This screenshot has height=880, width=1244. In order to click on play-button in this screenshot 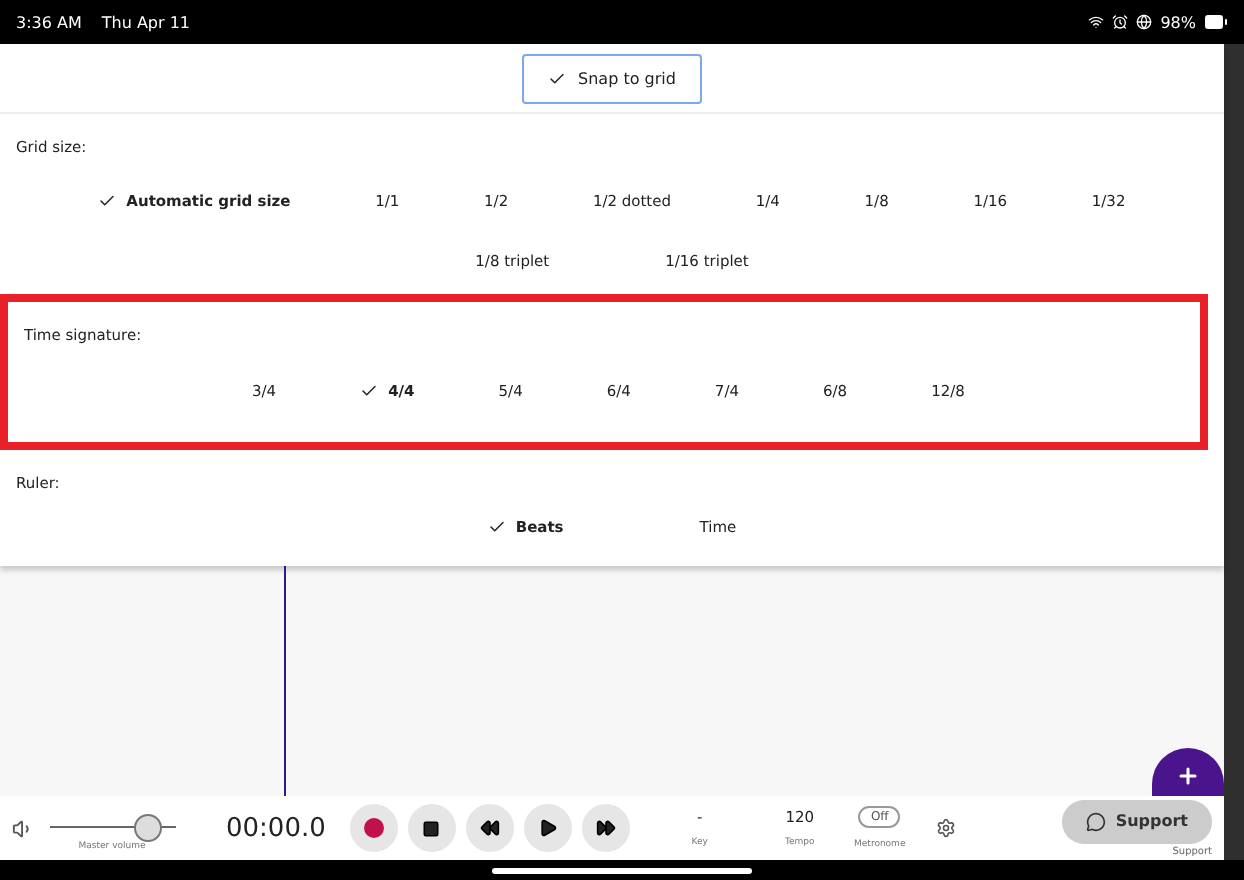, I will do `click(547, 828)`.